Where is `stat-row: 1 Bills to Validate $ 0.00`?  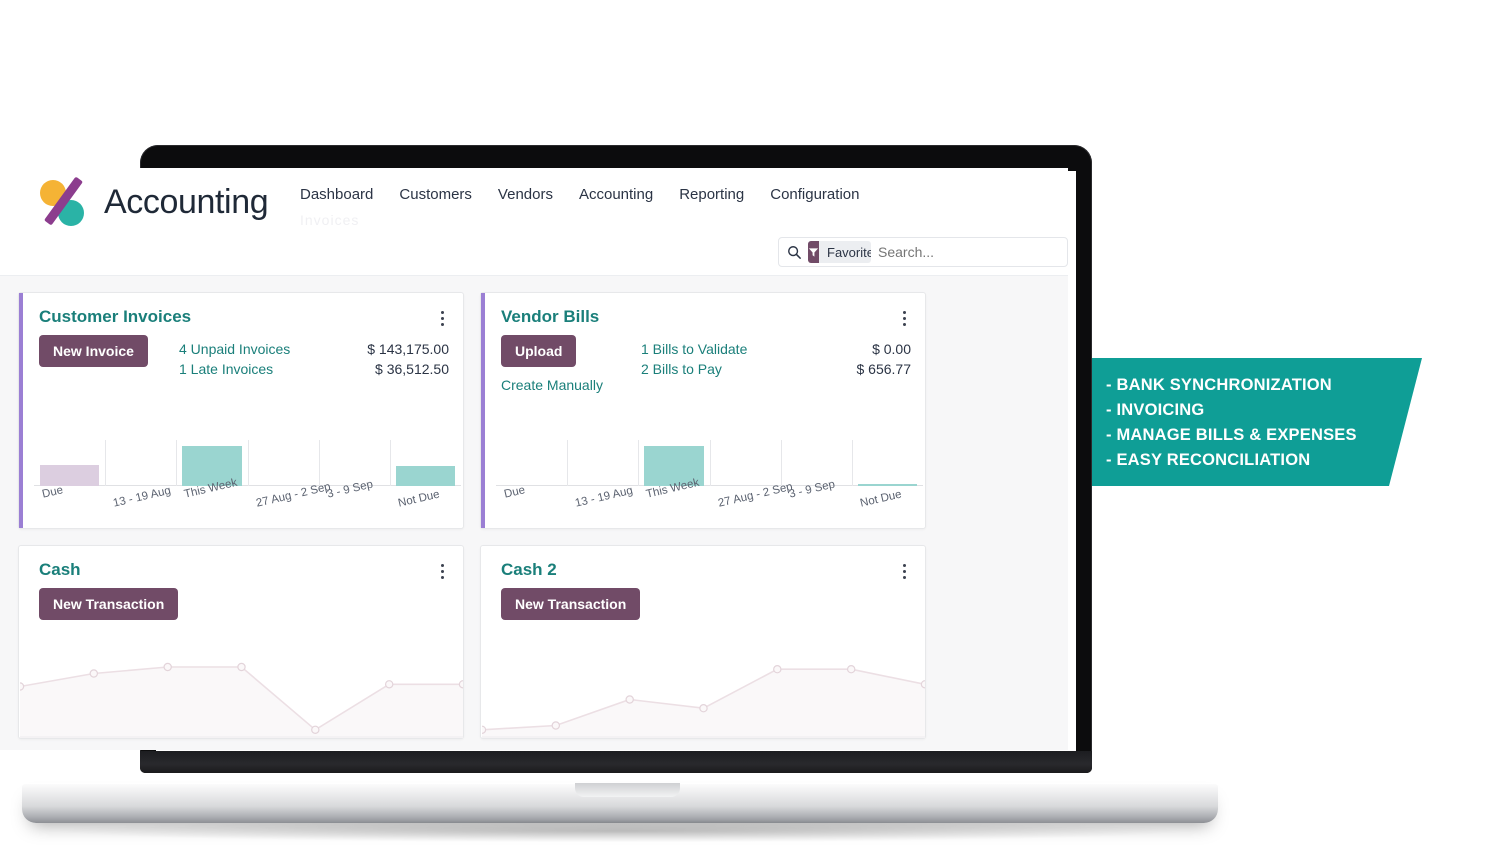
stat-row: 1 Bills to Validate $ 0.00 is located at coordinates (776, 349).